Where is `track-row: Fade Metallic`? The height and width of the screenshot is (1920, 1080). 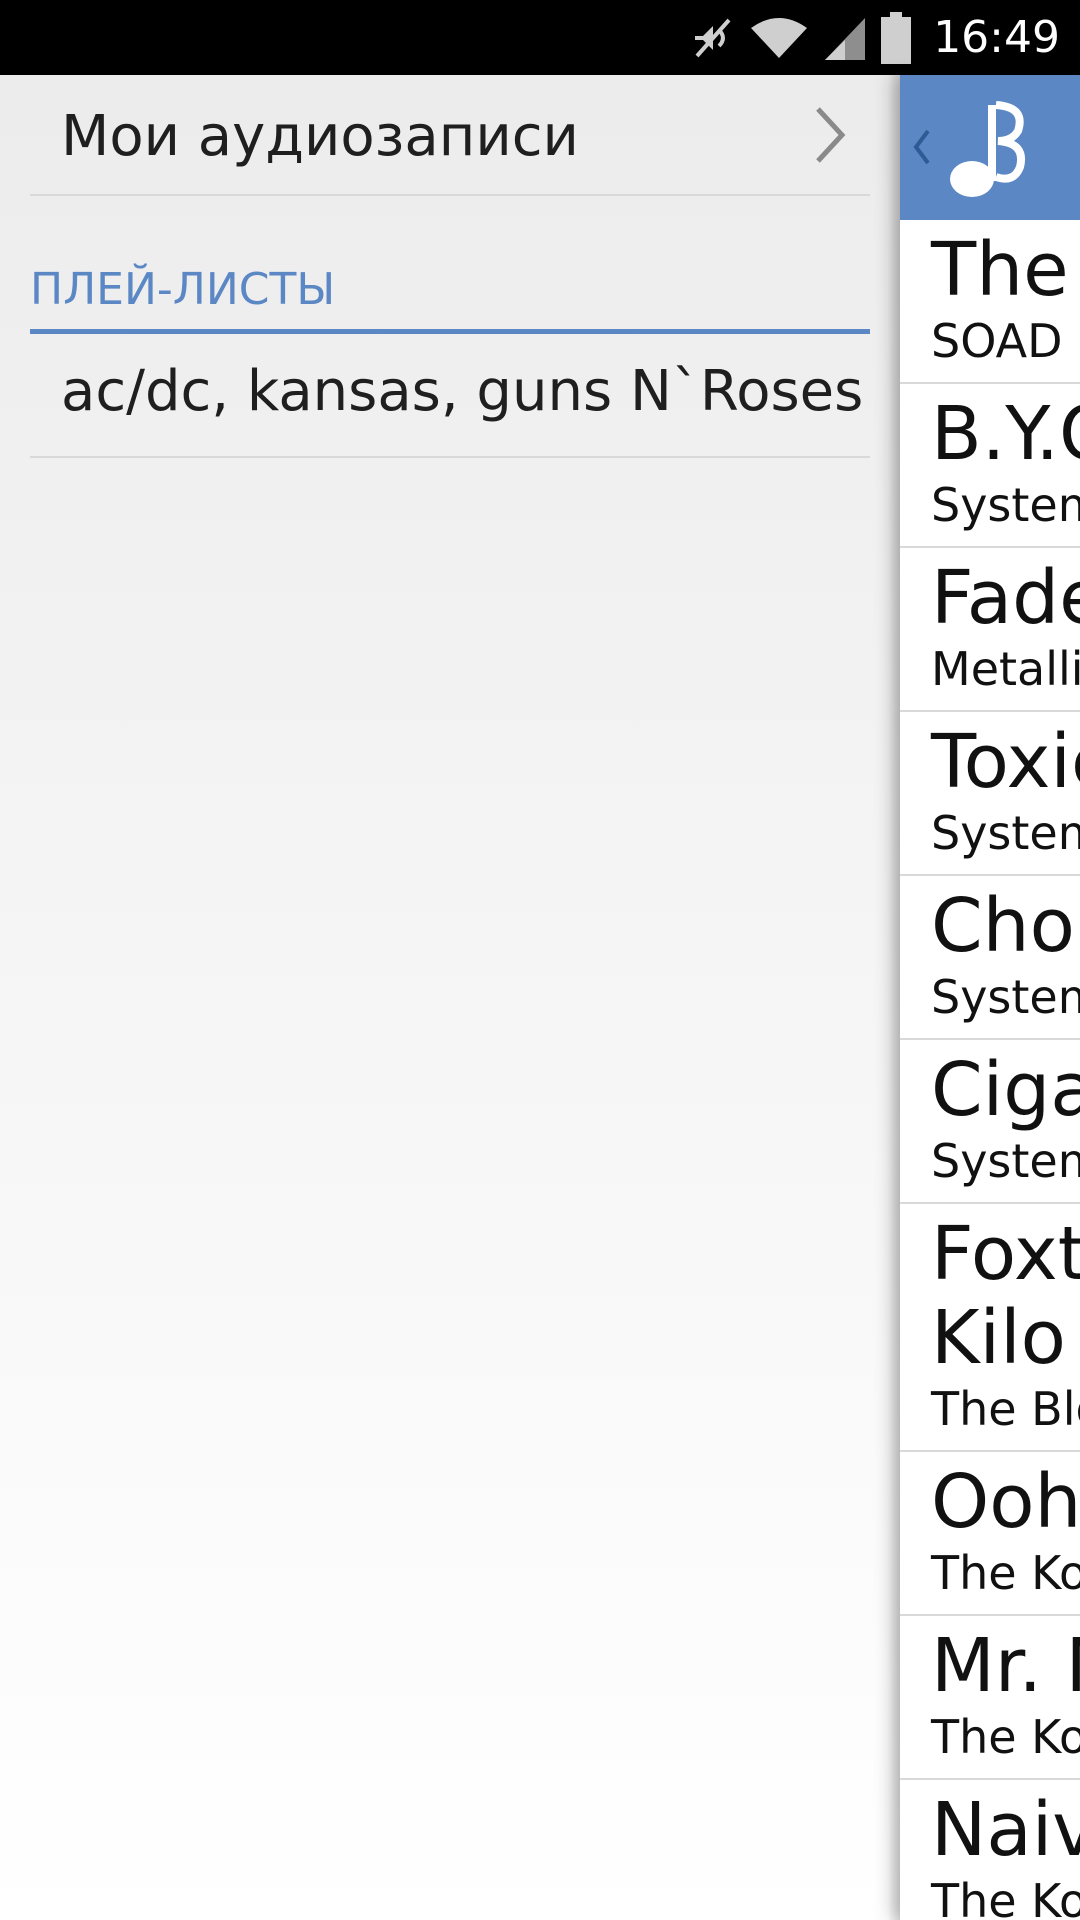
track-row: Fade Metallic is located at coordinates (990, 630).